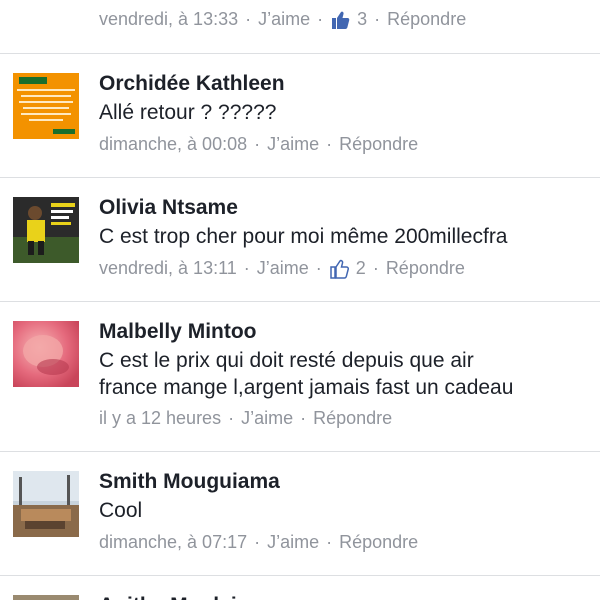 This screenshot has width=600, height=600. What do you see at coordinates (168, 268) in the screenshot?
I see `comment-time: vendredi, à 13:11` at bounding box center [168, 268].